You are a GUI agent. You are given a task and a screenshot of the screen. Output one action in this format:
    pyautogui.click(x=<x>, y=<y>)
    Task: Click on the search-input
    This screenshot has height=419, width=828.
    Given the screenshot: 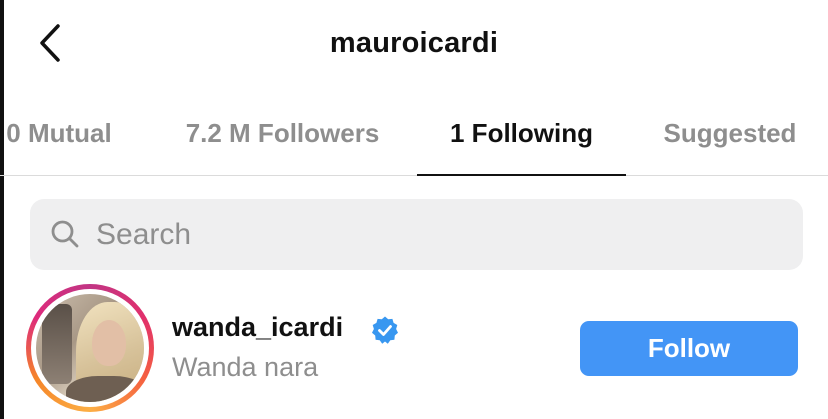 What is the action you would take?
    pyautogui.click(x=421, y=235)
    